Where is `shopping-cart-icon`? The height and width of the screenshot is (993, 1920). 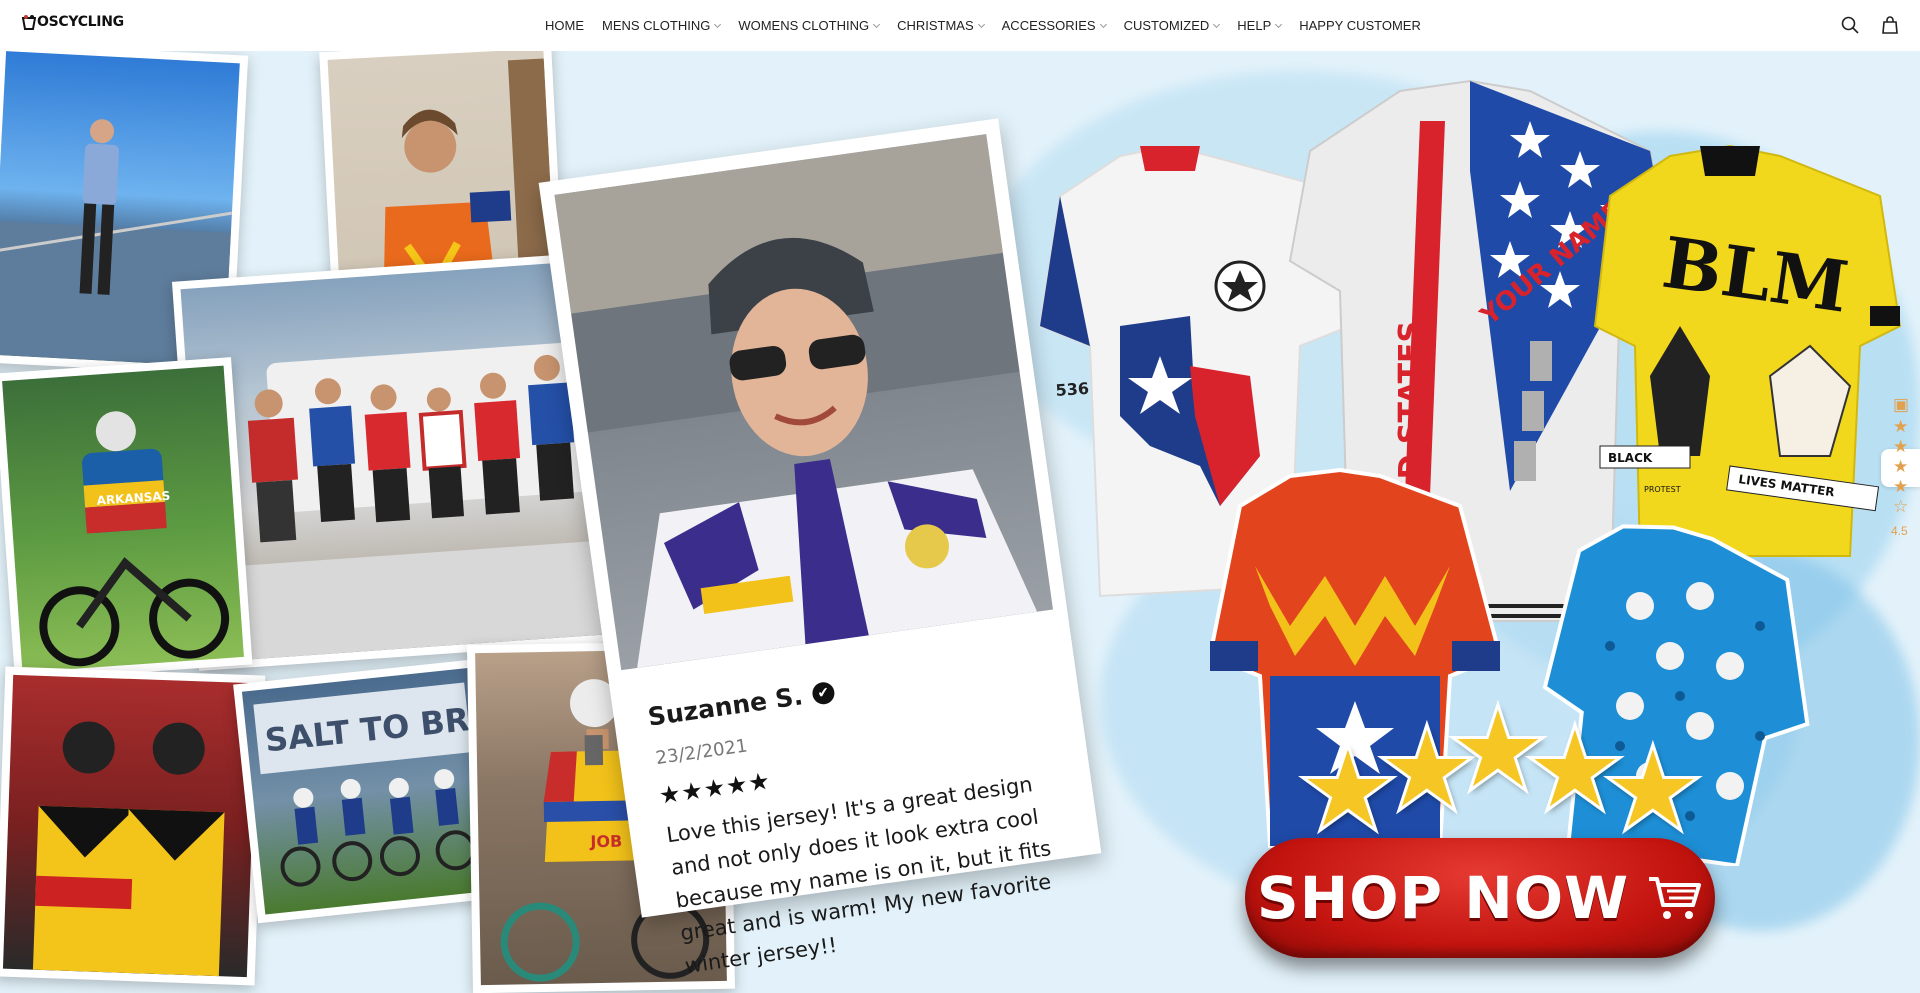 shopping-cart-icon is located at coordinates (1675, 898).